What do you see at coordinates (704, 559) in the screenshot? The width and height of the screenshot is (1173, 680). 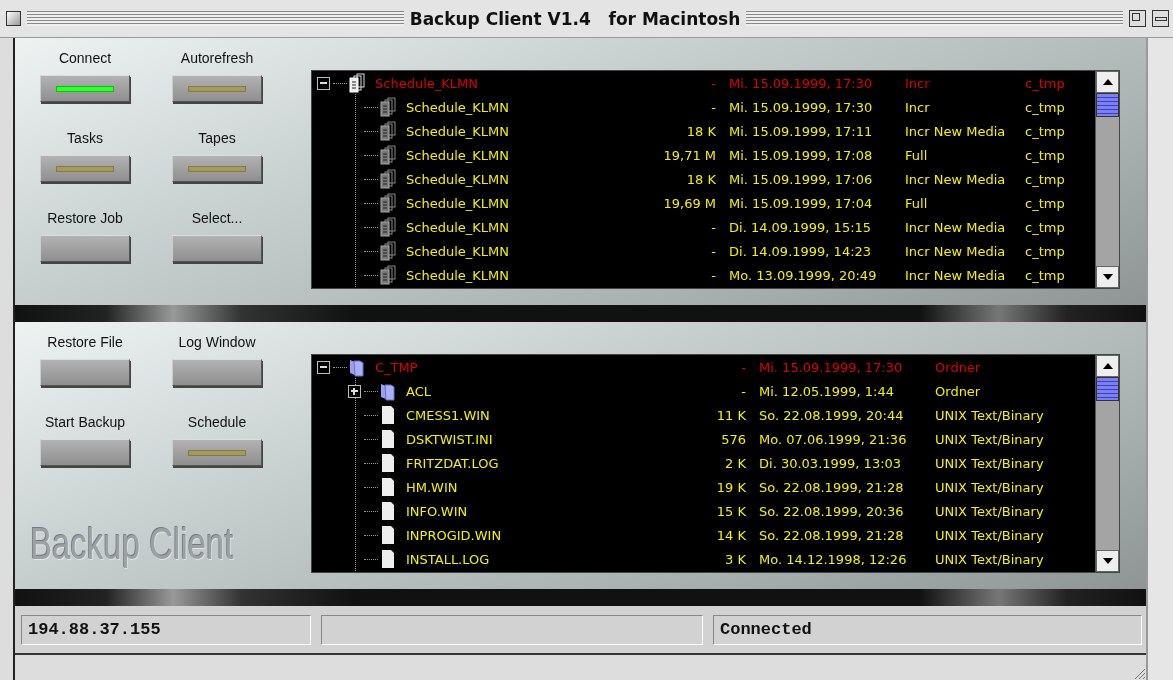 I see `list-row: INSTALL.LOG 3 K Mo. 14.12.1998, 12:26 UNIX Text/Binary` at bounding box center [704, 559].